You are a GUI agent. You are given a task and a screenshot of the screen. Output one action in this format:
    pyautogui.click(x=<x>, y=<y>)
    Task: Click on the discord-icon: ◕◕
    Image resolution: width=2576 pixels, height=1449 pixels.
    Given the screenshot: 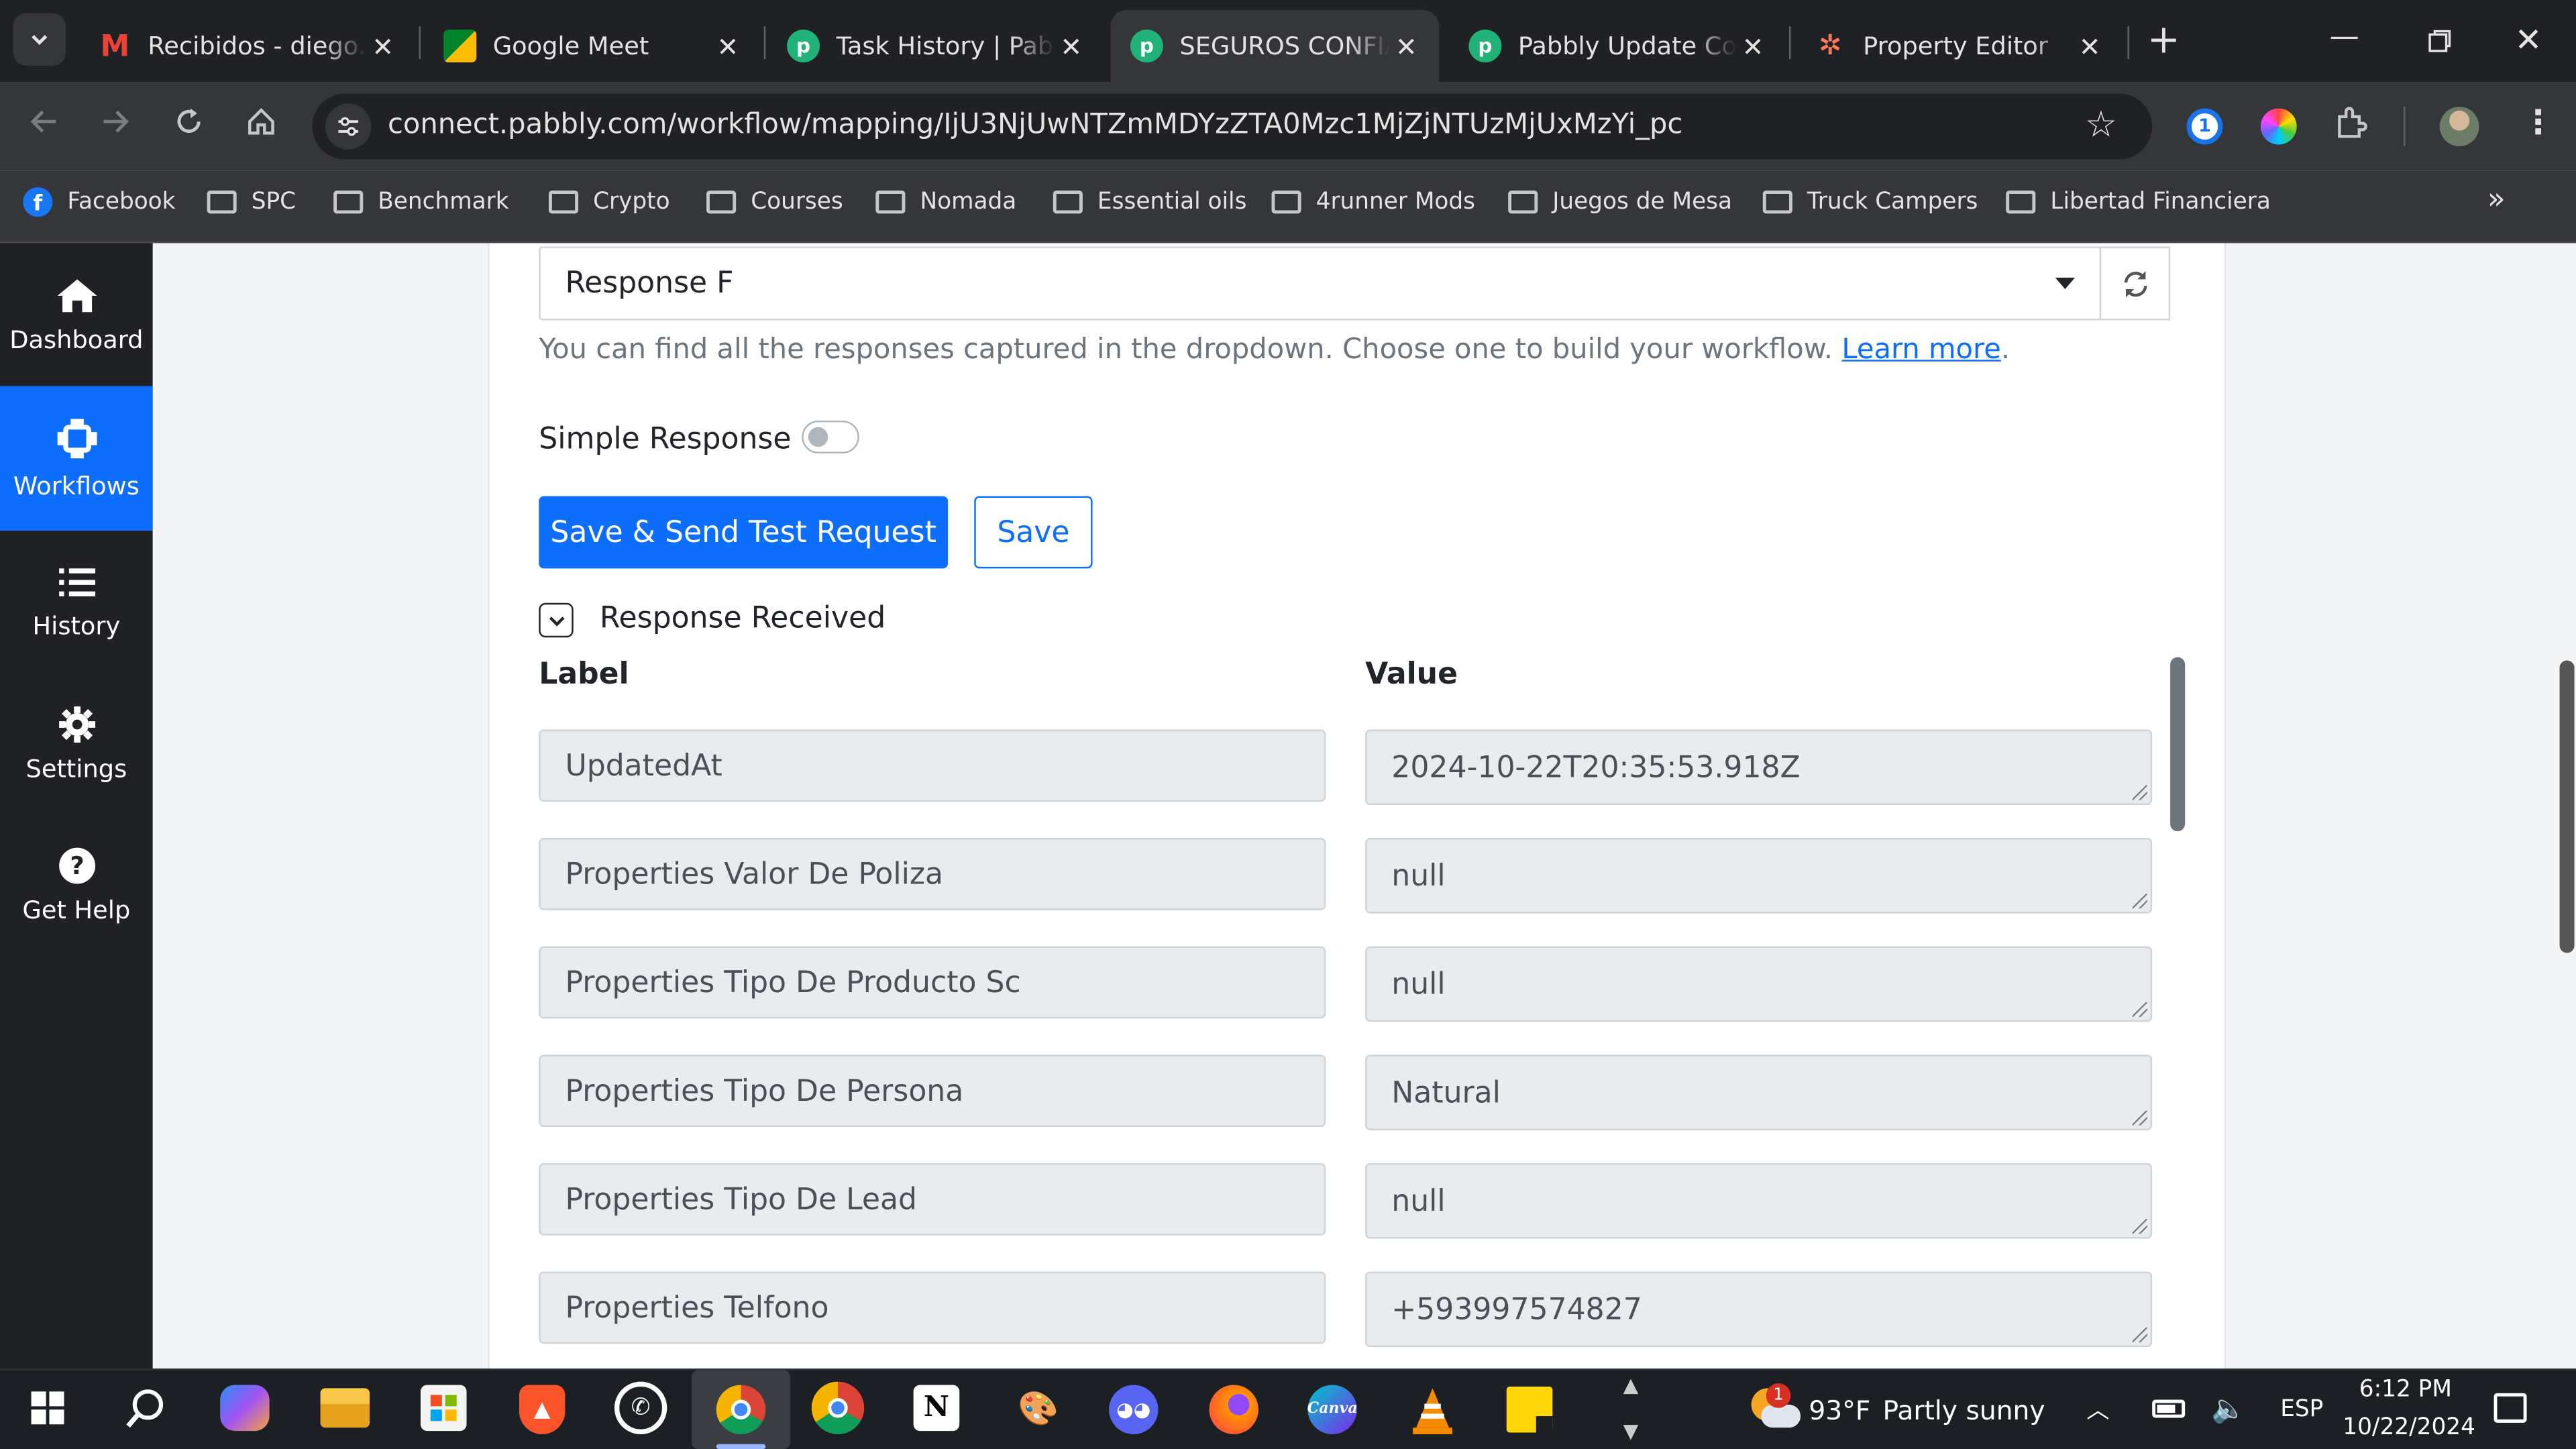 What is the action you would take?
    pyautogui.click(x=1134, y=1409)
    